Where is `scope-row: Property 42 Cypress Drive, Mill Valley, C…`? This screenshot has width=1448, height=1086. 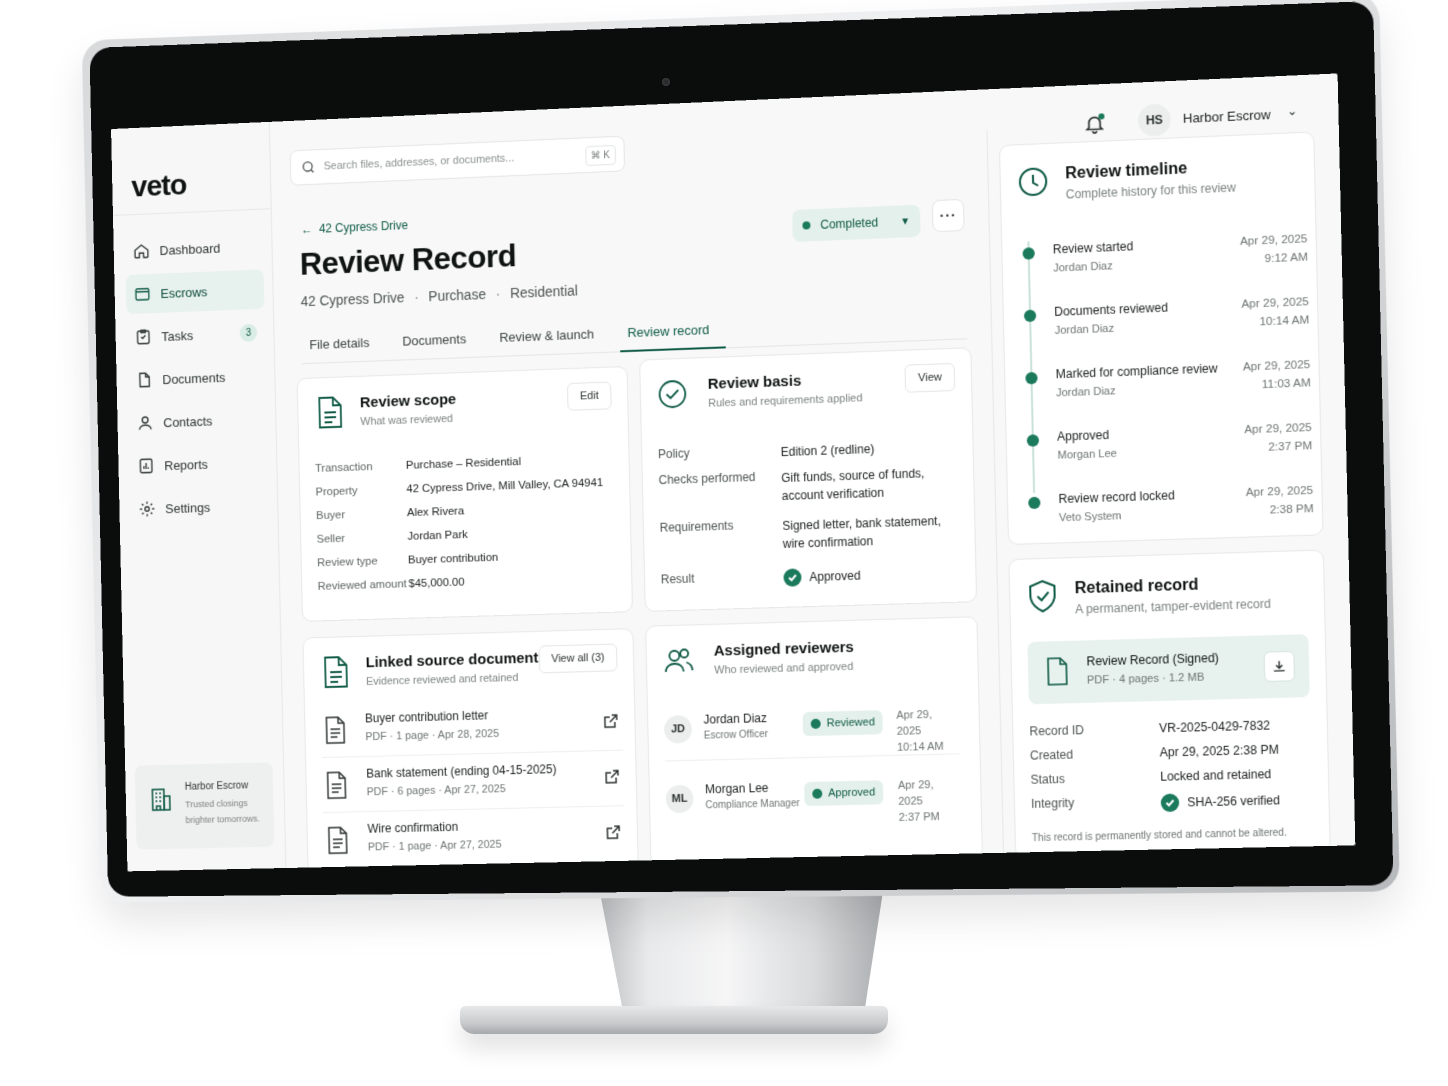 scope-row: Property 42 Cypress Drive, Mill Valley, C… is located at coordinates (459, 487).